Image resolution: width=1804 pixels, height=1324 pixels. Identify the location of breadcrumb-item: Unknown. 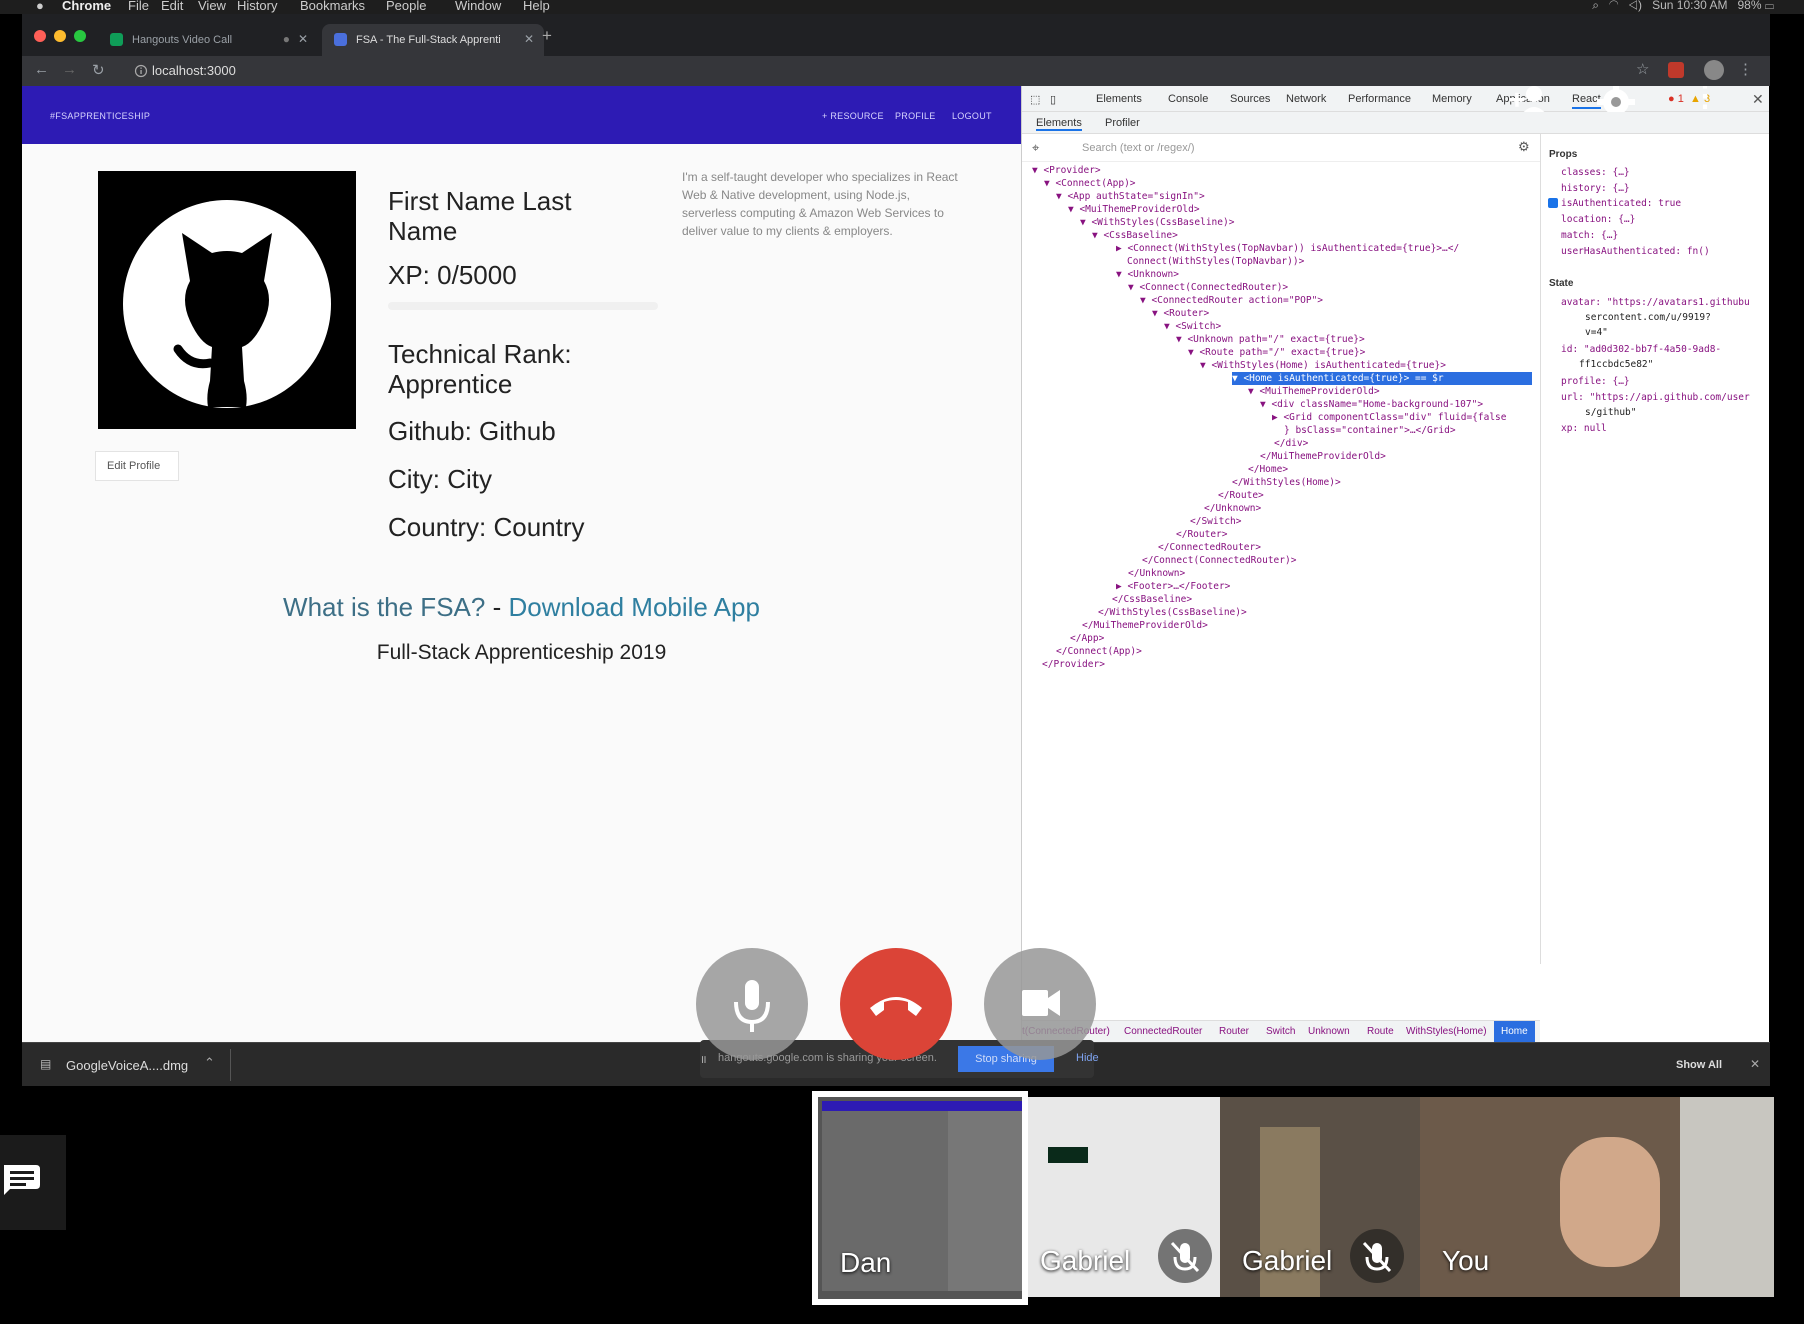
(1329, 1031).